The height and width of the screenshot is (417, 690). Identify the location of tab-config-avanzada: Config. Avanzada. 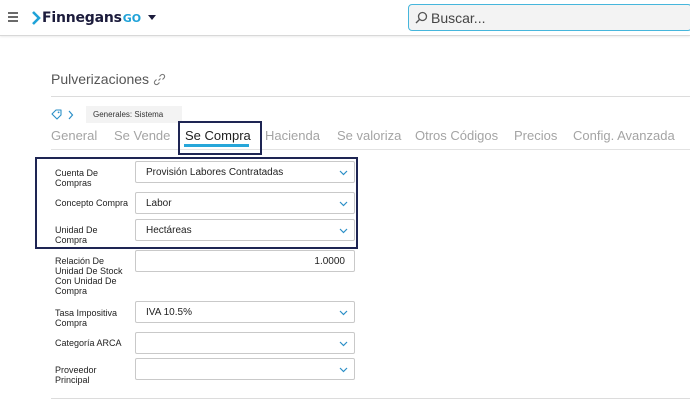
(624, 135).